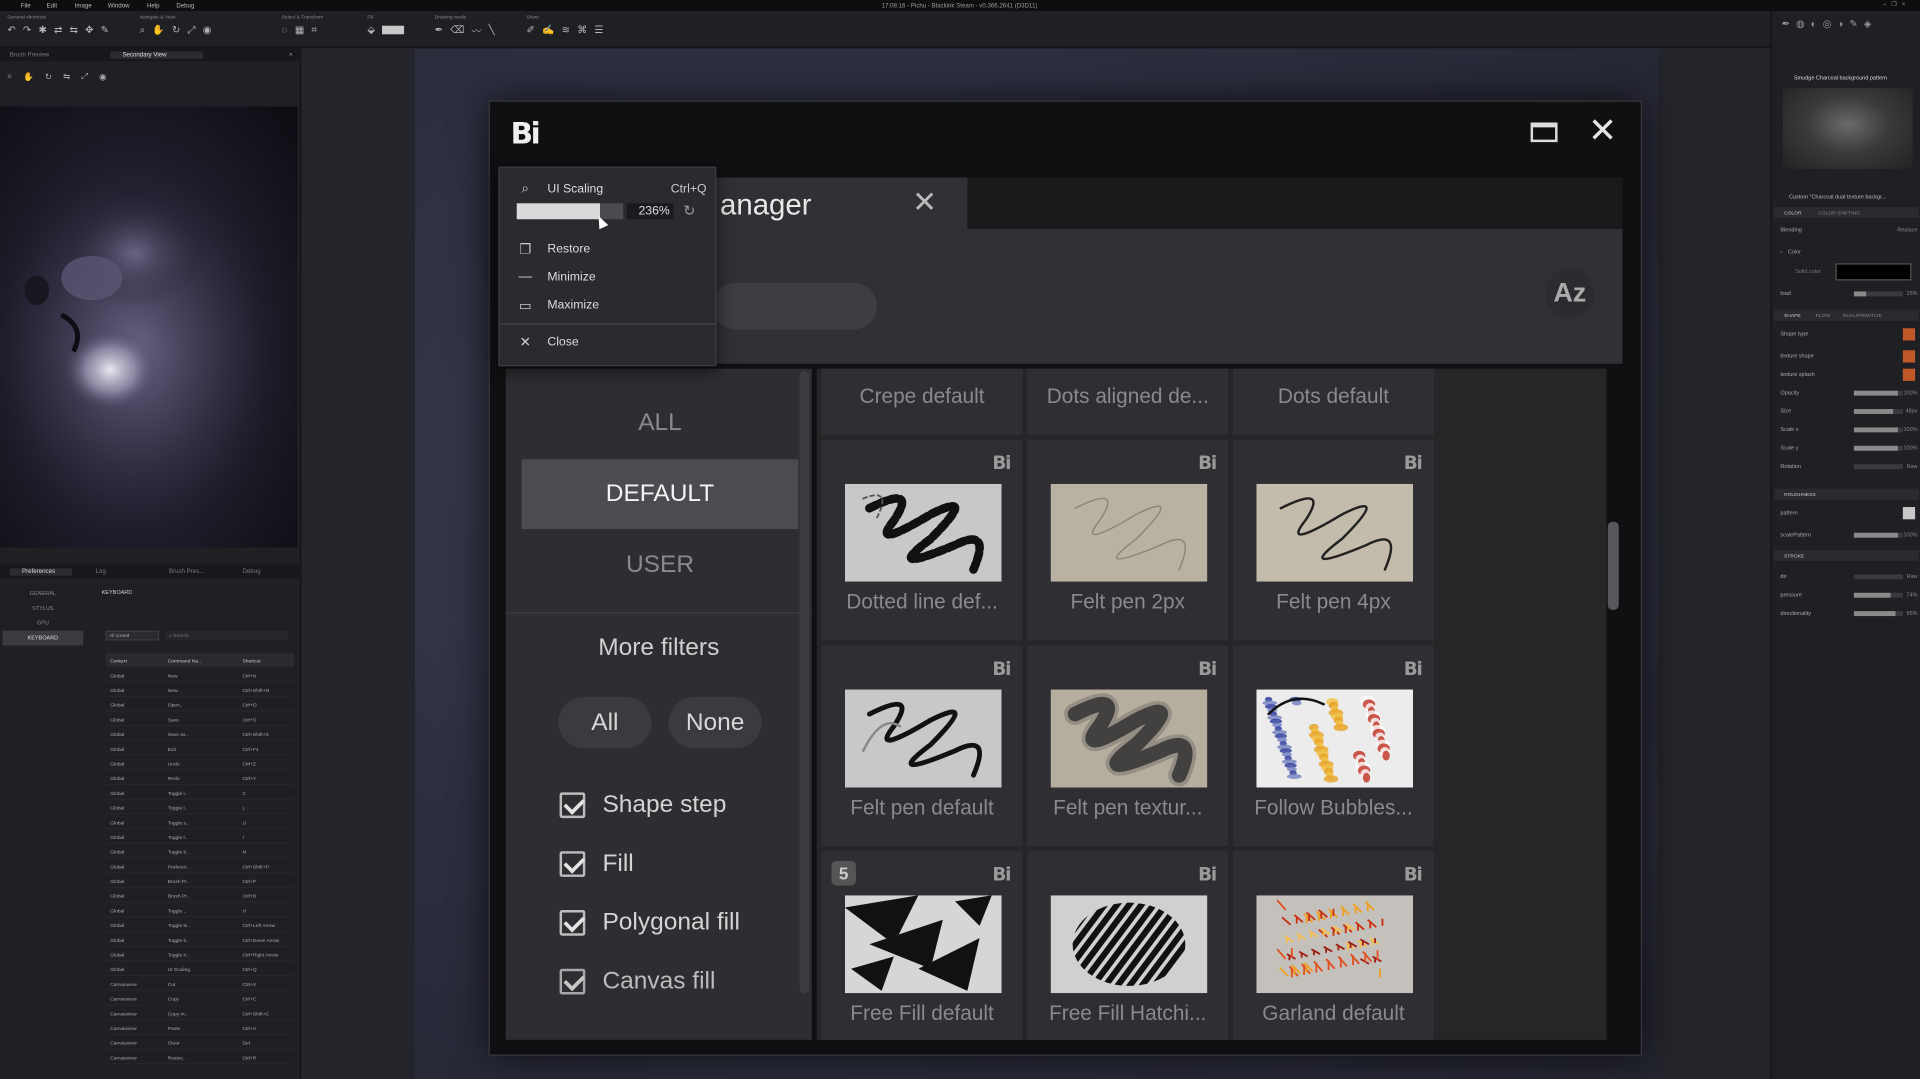 This screenshot has height=1079, width=1920. Describe the element at coordinates (199, 748) in the screenshot. I see `table-row: Global Exit Ctrl+F4` at that location.